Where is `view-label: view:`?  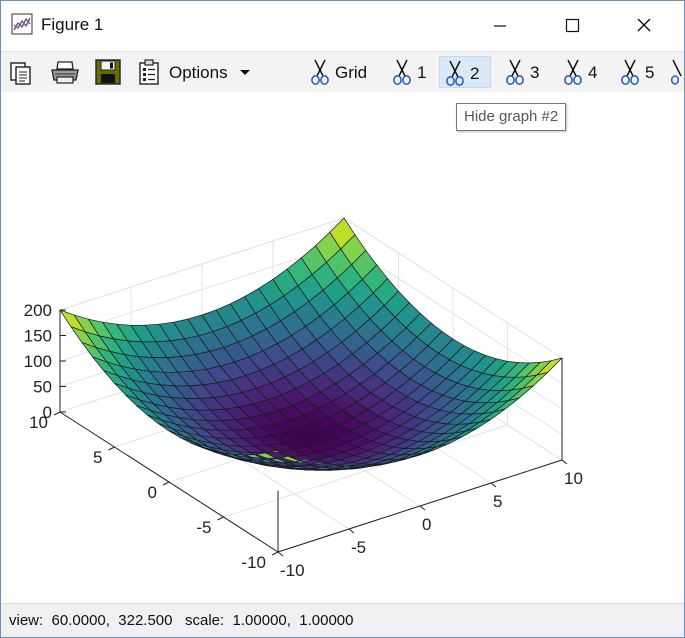
view-label: view: is located at coordinates (26, 620).